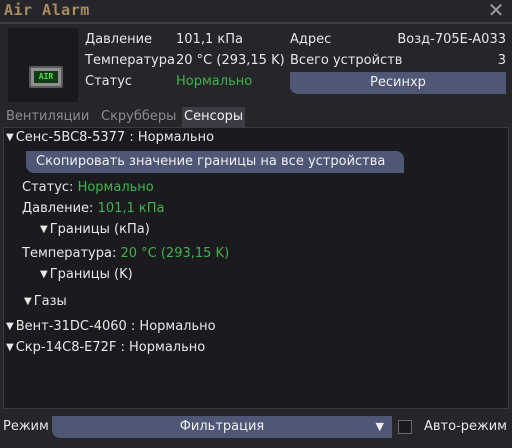 The width and height of the screenshot is (512, 448). What do you see at coordinates (99, 229) in the screenshot?
I see `pressure-limits-label: Границы (кПа)` at bounding box center [99, 229].